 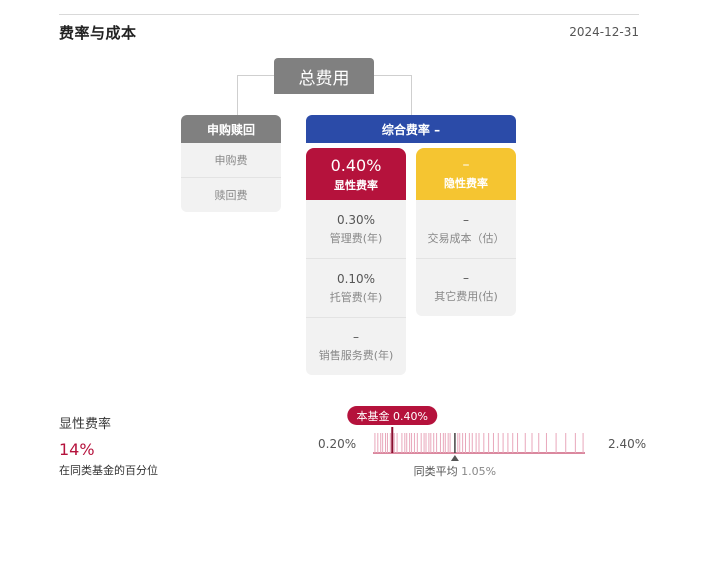 I want to click on average-pointer-icon, so click(x=454, y=458).